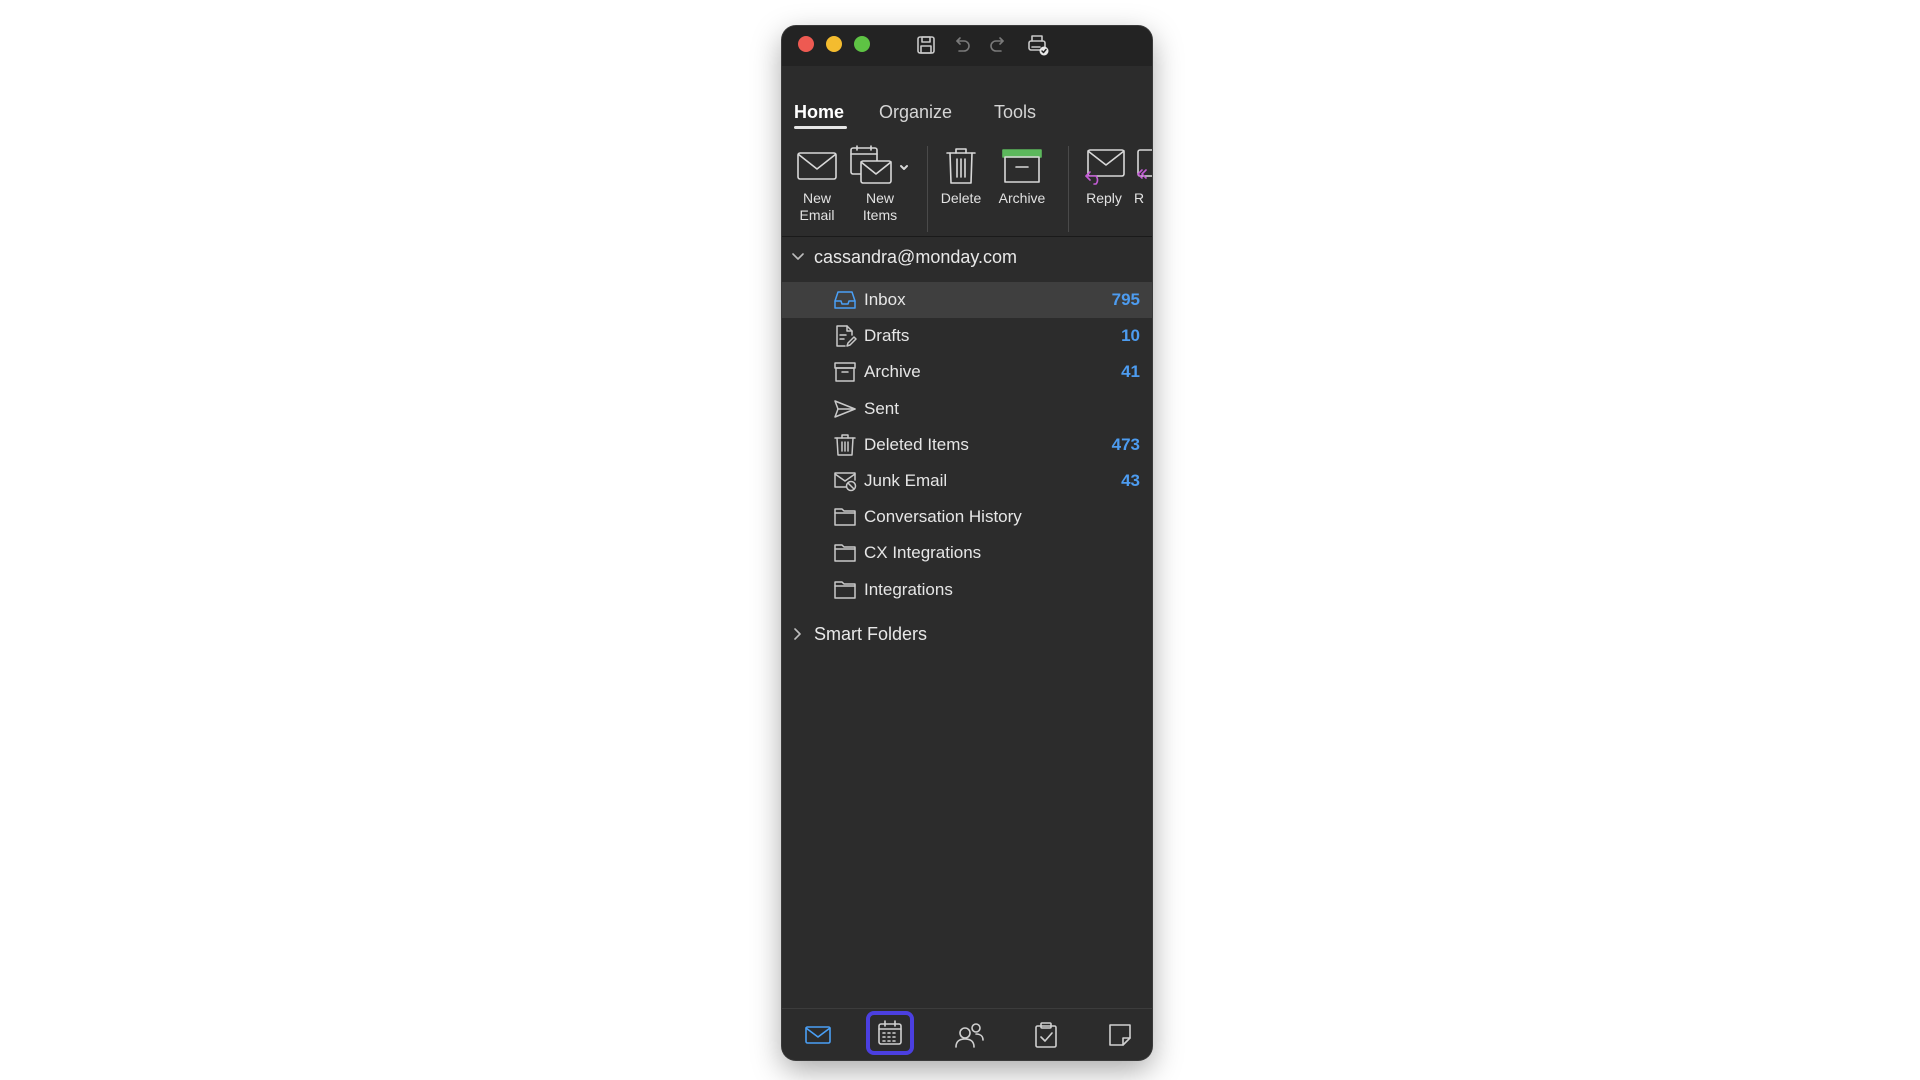  I want to click on undo-icon, so click(962, 45).